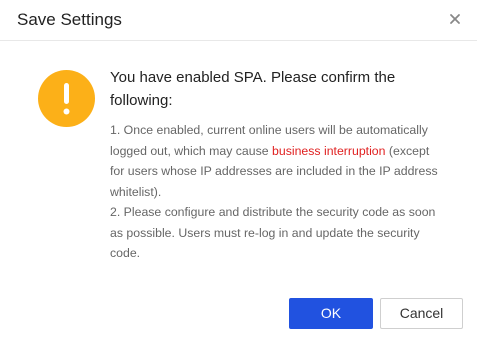 Image resolution: width=477 pixels, height=347 pixels. I want to click on exclamation-circle-icon, so click(66, 98).